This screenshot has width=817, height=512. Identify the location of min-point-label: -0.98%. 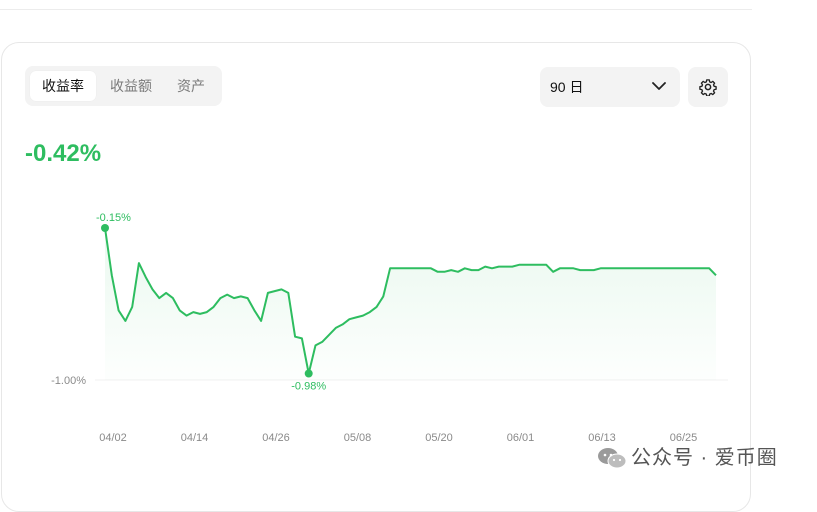
(308, 387).